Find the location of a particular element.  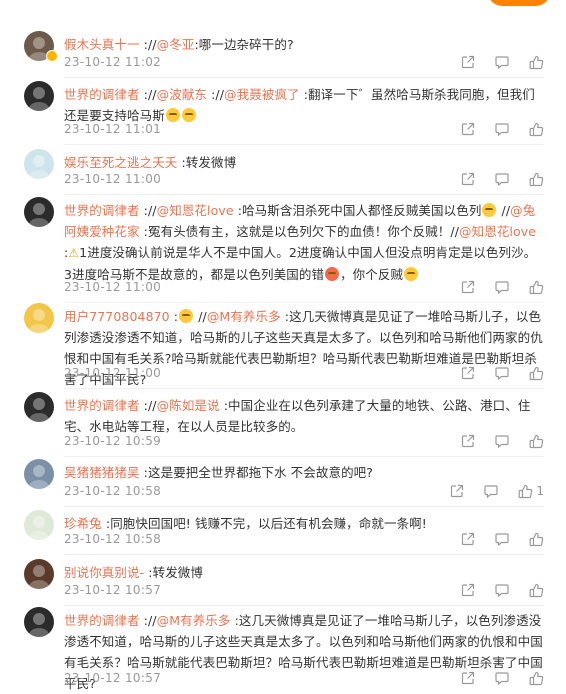

mention-link: @冬亚 is located at coordinates (176, 44).